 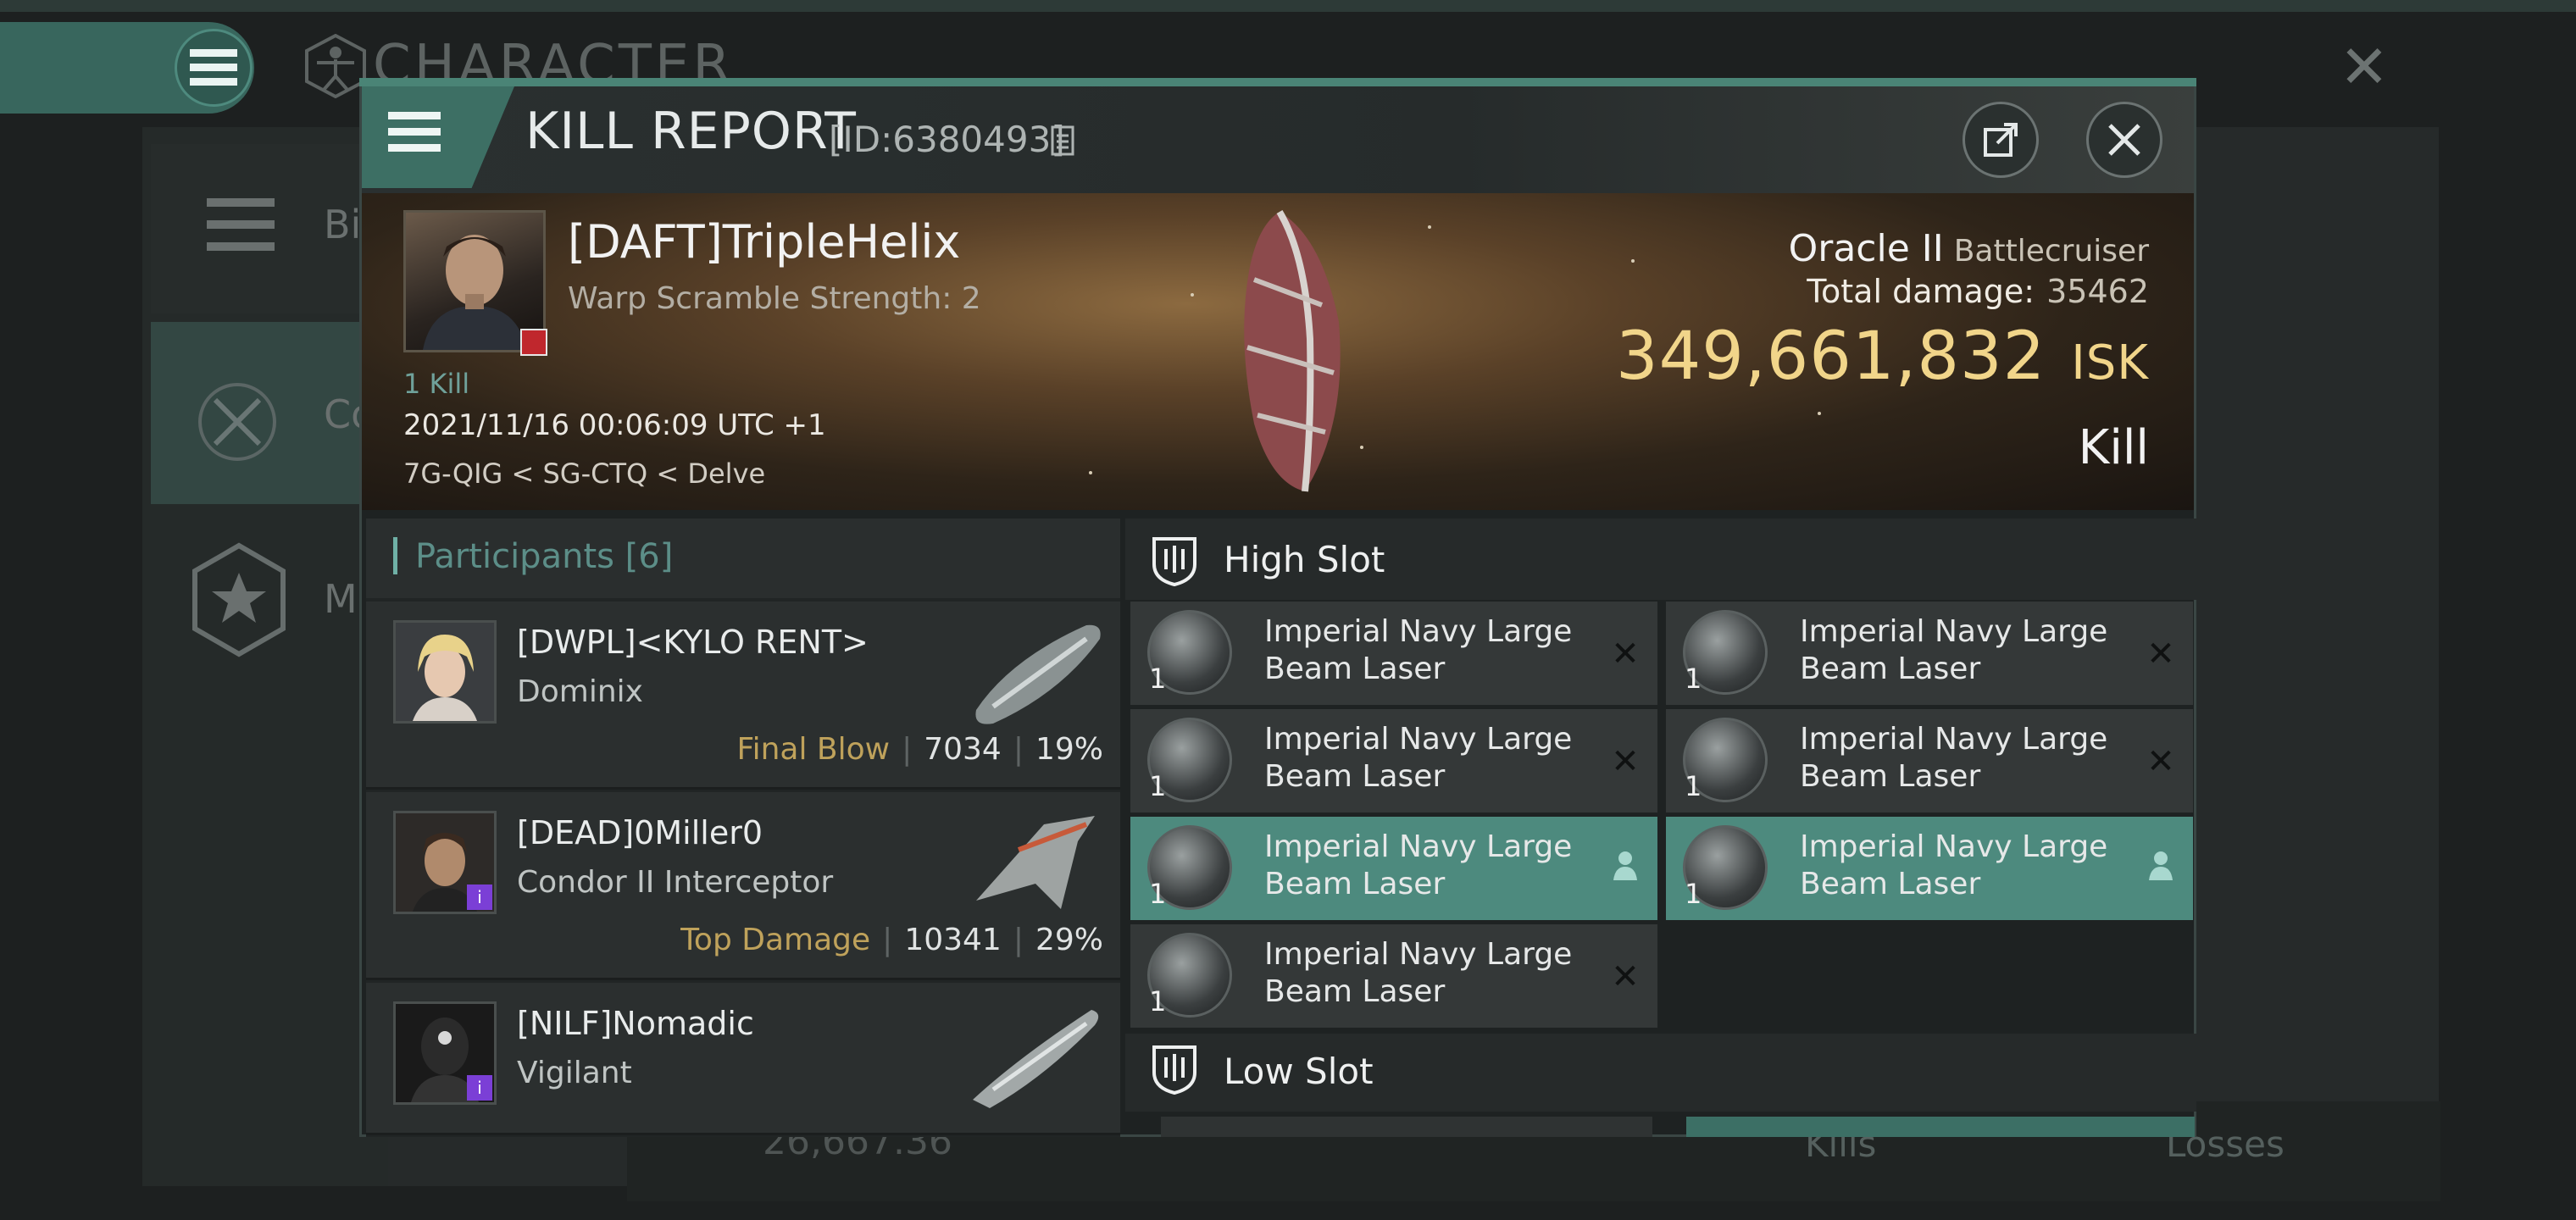 I want to click on share-button, so click(x=2001, y=140).